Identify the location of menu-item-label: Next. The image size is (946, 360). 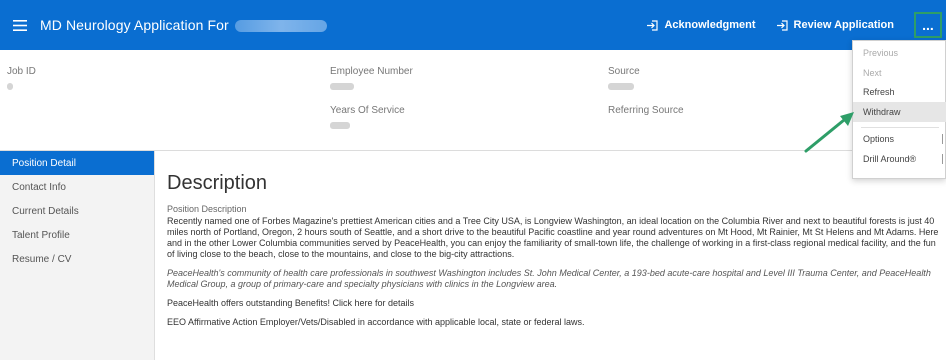
(872, 73).